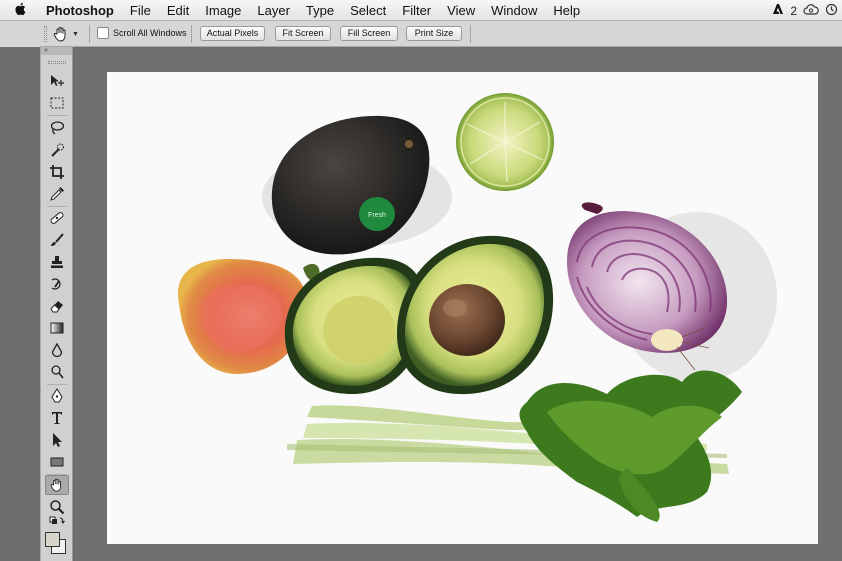  What do you see at coordinates (368, 10) in the screenshot?
I see `menu-select: Select` at bounding box center [368, 10].